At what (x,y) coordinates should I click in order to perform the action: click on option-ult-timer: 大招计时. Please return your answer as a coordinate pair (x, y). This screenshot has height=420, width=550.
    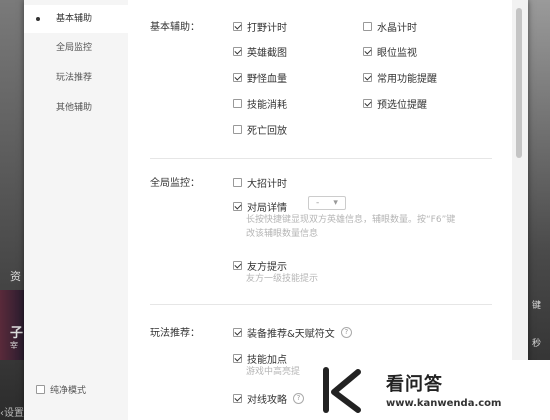
    Looking at the image, I should click on (260, 182).